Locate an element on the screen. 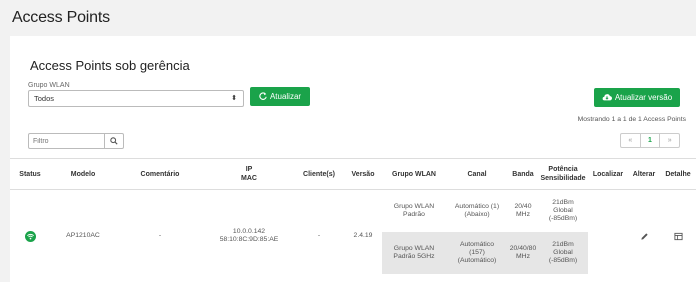 The width and height of the screenshot is (696, 282). th-comment: Comentário is located at coordinates (160, 174).